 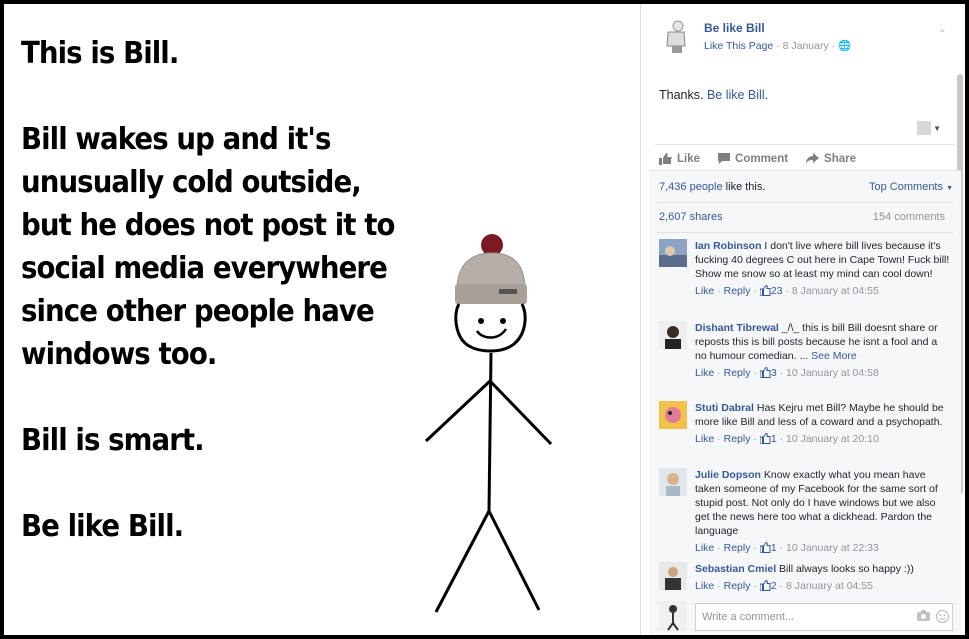 I want to click on meme-line: windows too., so click(x=119, y=354).